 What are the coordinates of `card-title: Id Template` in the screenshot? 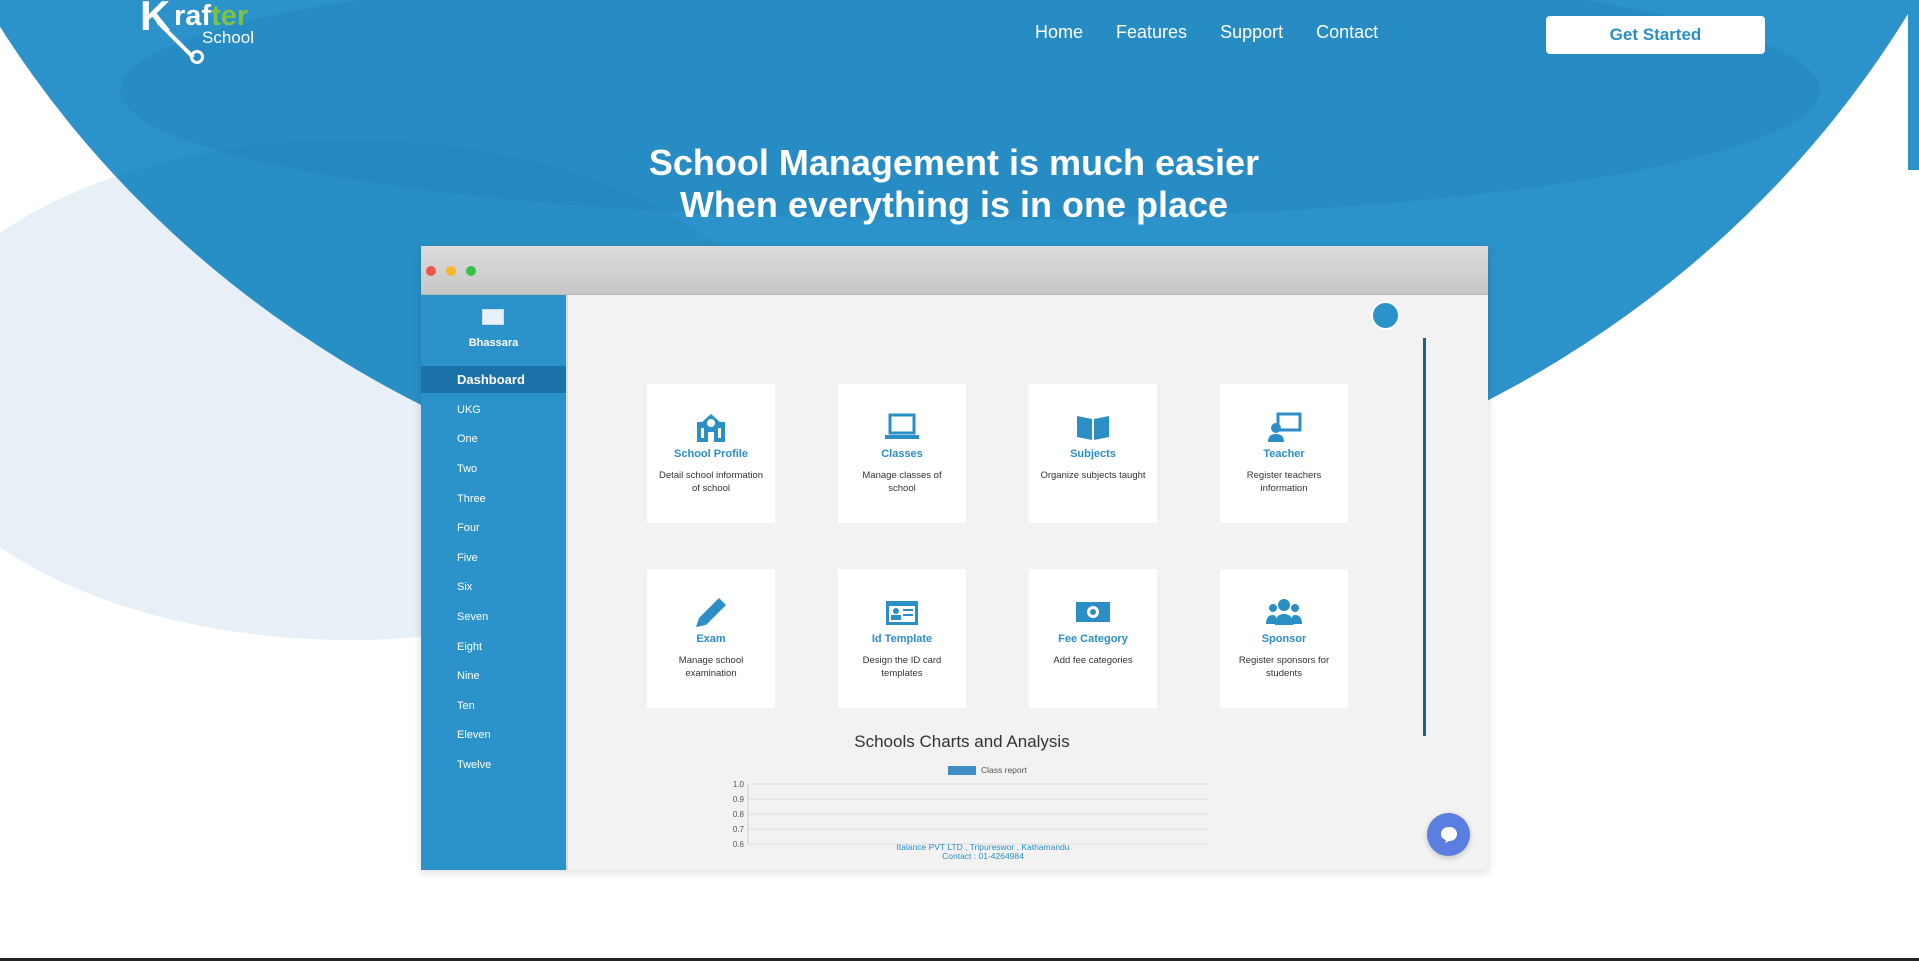 It's located at (902, 639).